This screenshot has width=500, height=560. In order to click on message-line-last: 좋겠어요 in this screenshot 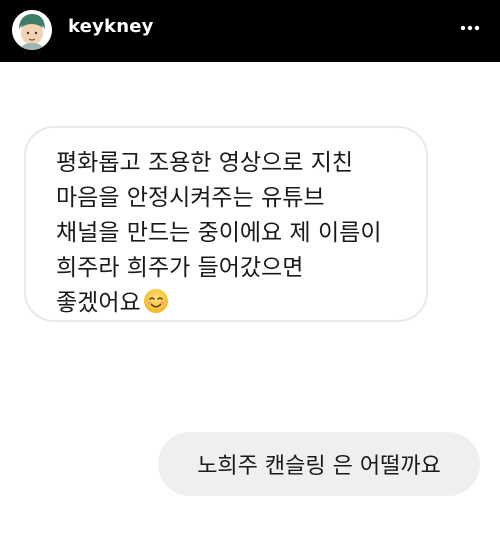, I will do `click(231, 305)`.